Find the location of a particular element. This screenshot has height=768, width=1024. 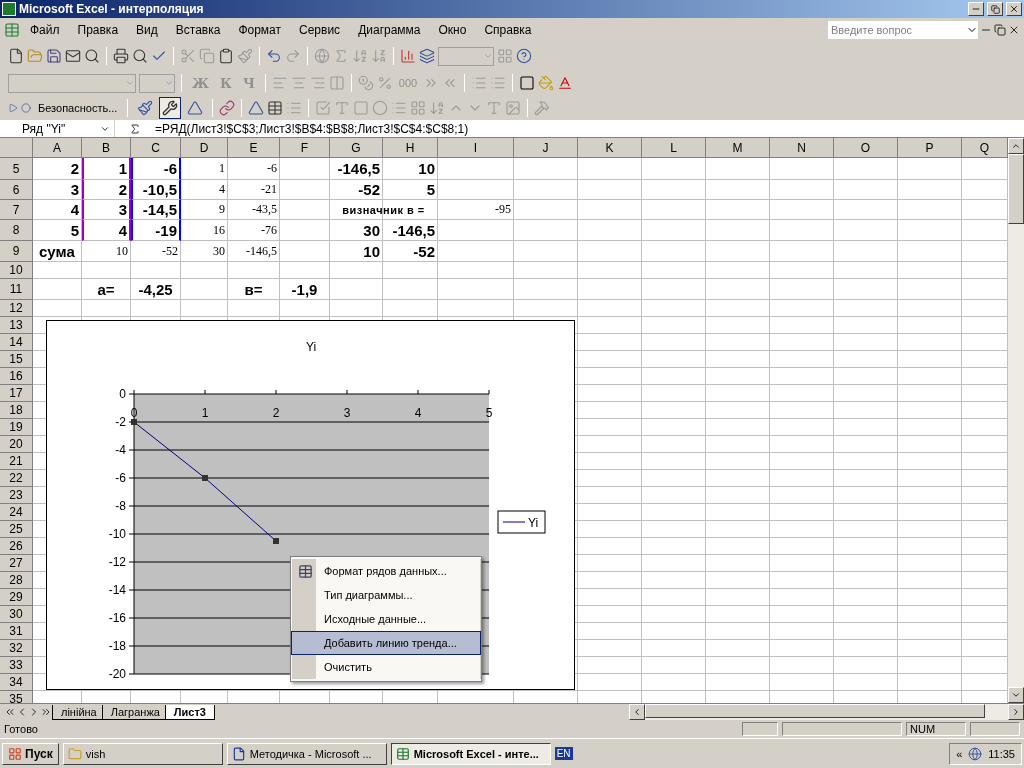

link-icon is located at coordinates (227, 108).